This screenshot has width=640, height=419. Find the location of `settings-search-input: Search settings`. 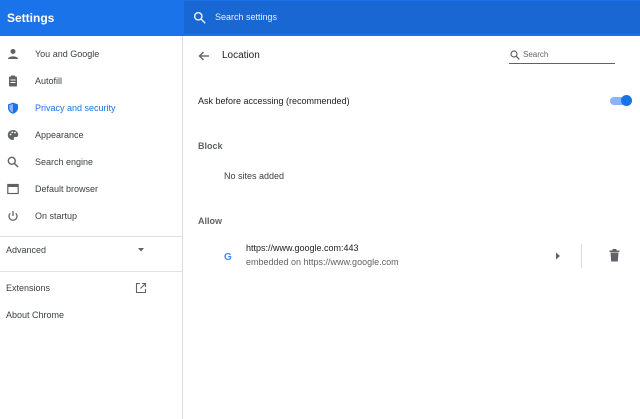

settings-search-input: Search settings is located at coordinates (246, 17).